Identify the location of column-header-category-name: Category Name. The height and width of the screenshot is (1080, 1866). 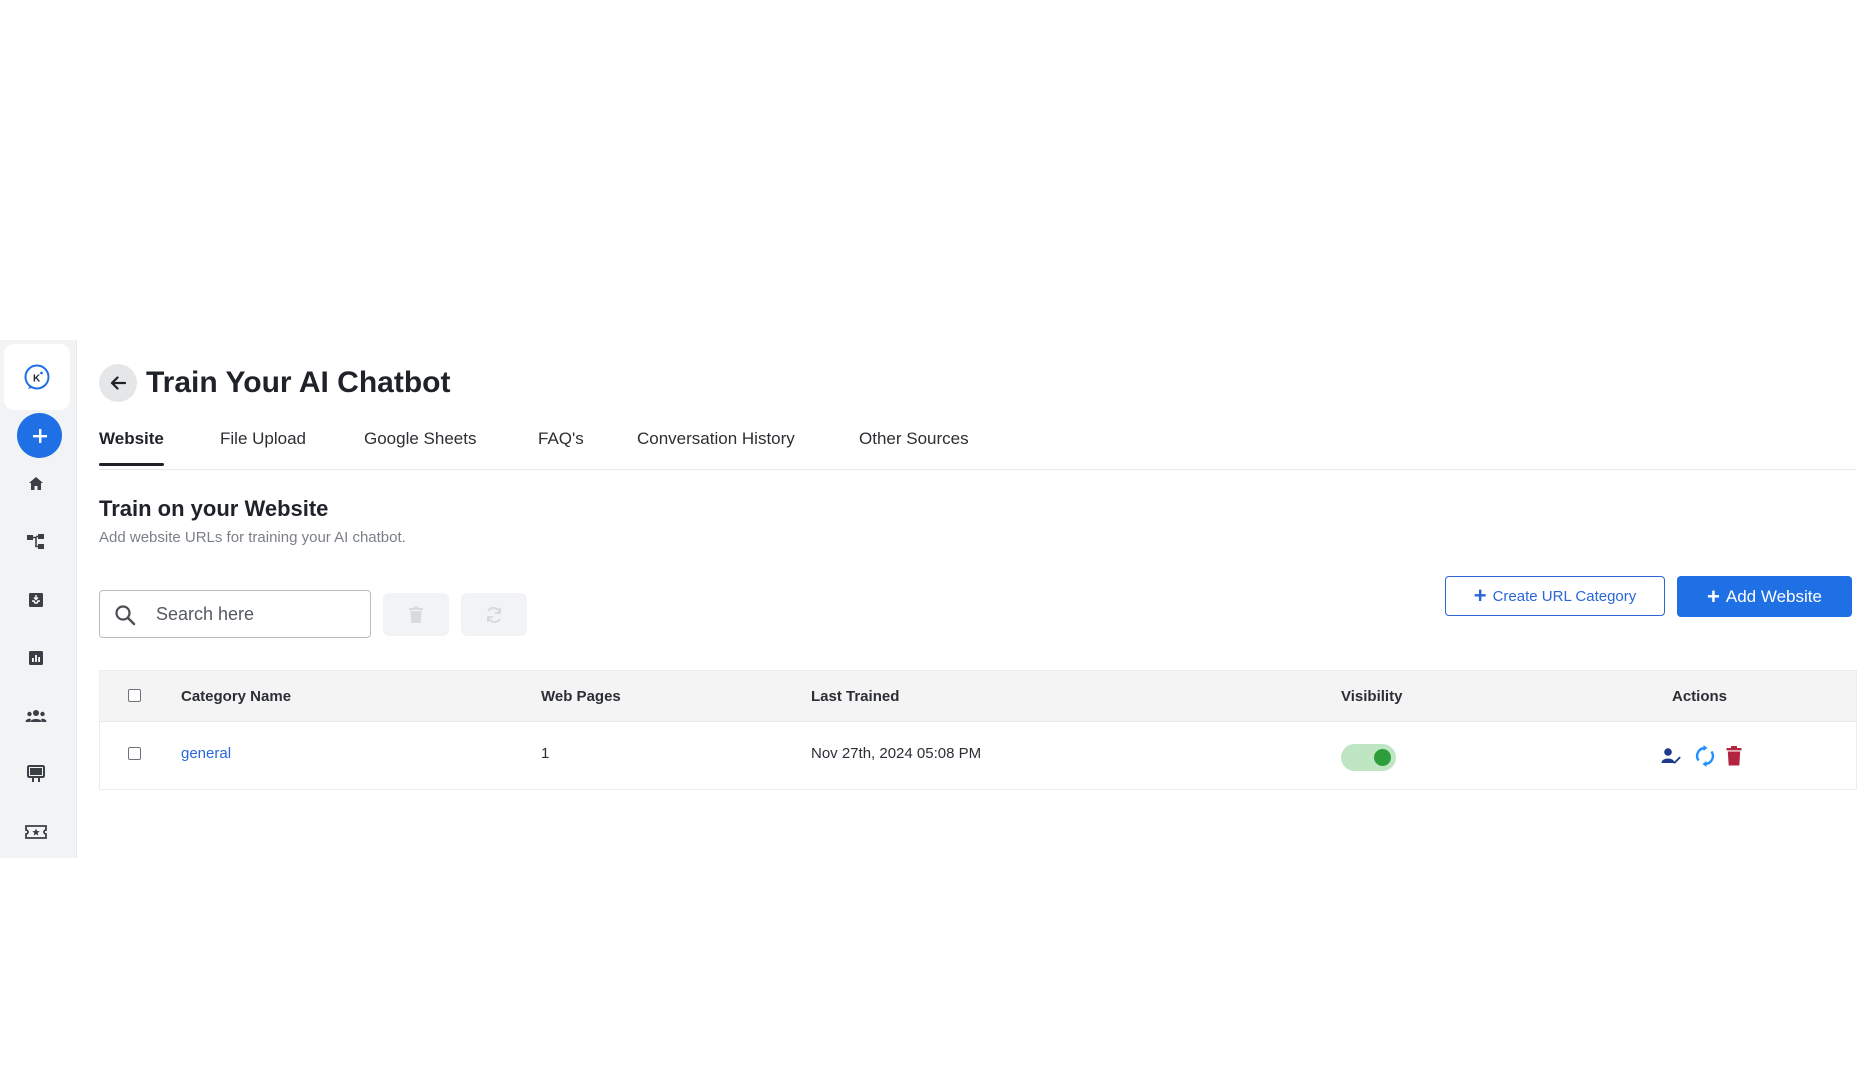
(236, 696).